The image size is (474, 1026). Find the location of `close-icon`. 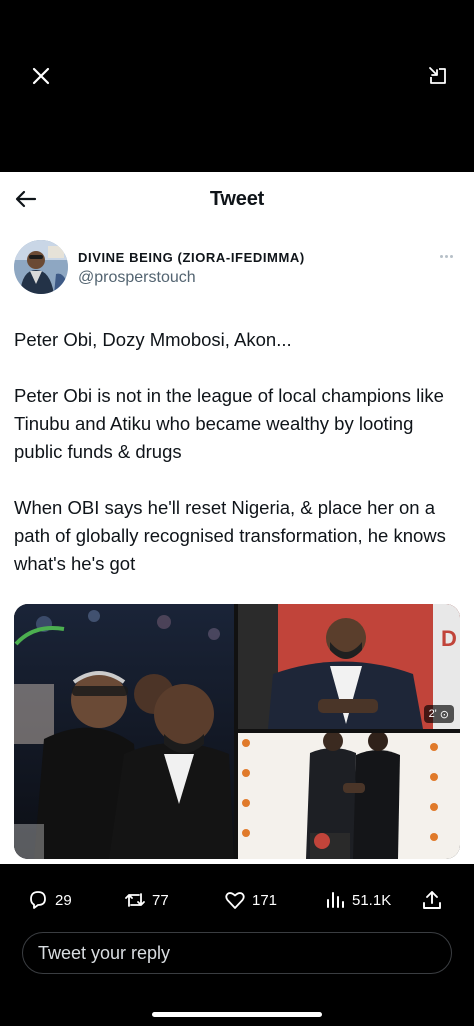

close-icon is located at coordinates (41, 76).